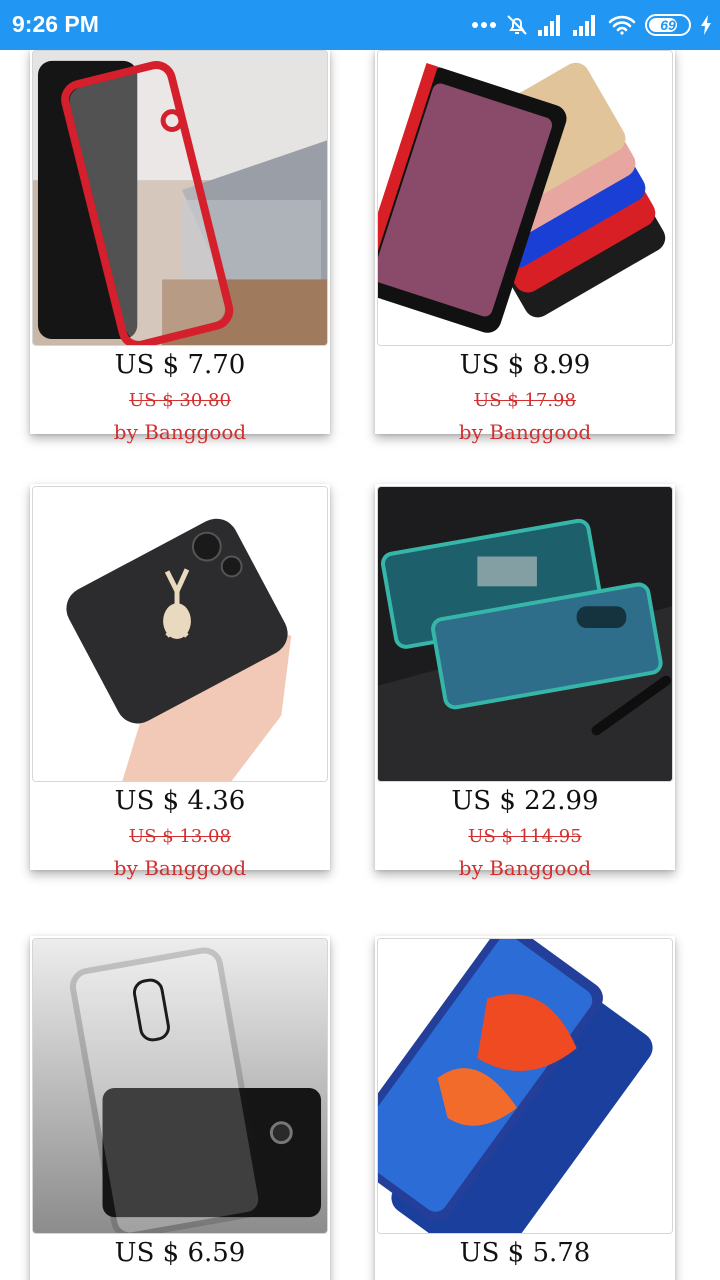 The image size is (720, 1280). What do you see at coordinates (180, 801) in the screenshot?
I see `product-price: US $ 4.36` at bounding box center [180, 801].